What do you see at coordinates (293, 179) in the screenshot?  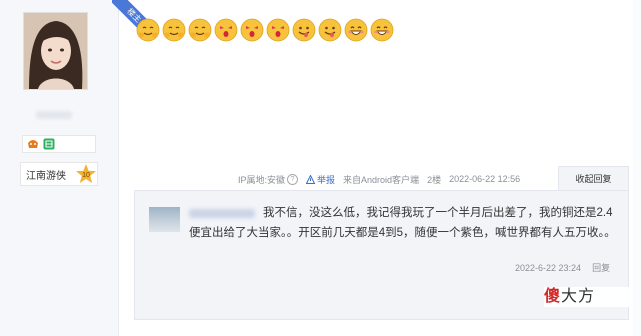 I see `help-icon: ?` at bounding box center [293, 179].